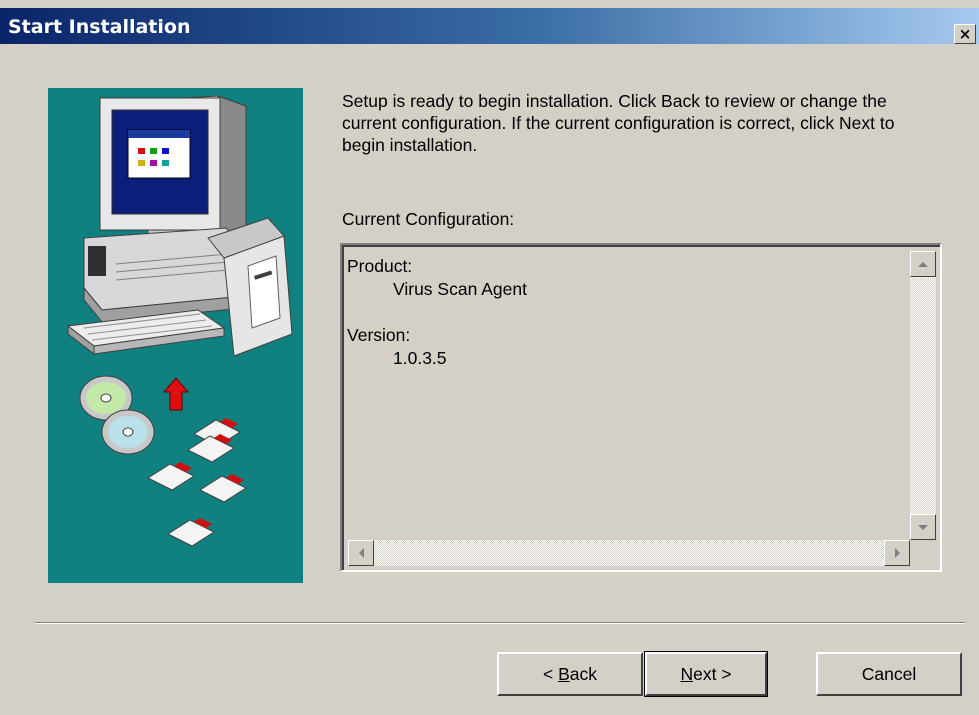 This screenshot has height=715, width=979. I want to click on arrow-left-icon, so click(361, 553).